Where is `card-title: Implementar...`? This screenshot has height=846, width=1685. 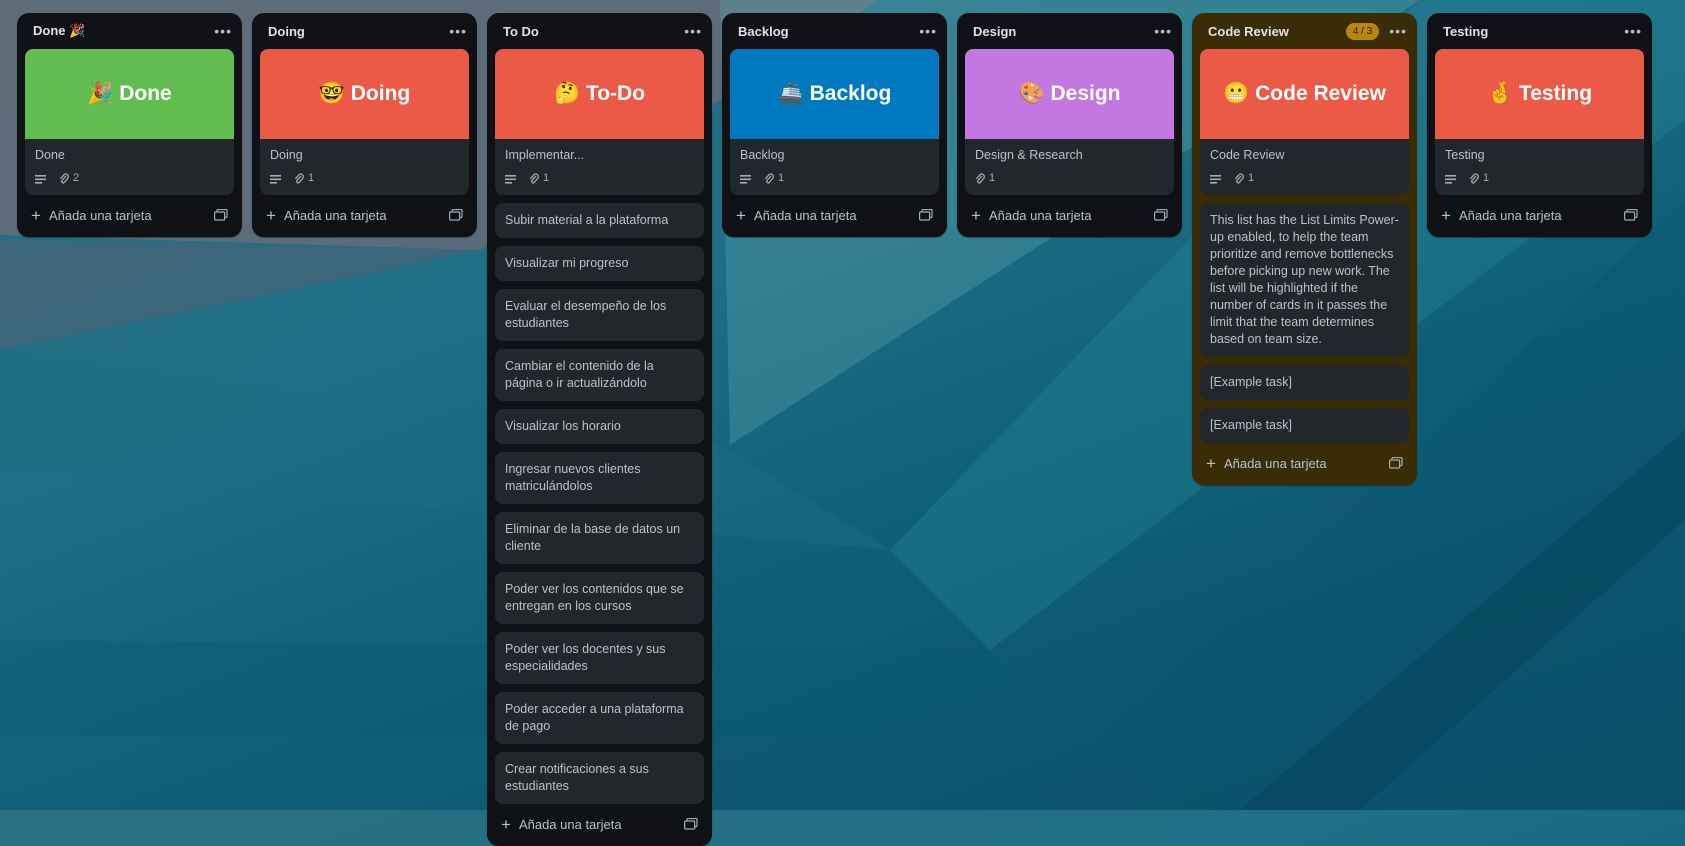
card-title: Implementar... is located at coordinates (545, 155).